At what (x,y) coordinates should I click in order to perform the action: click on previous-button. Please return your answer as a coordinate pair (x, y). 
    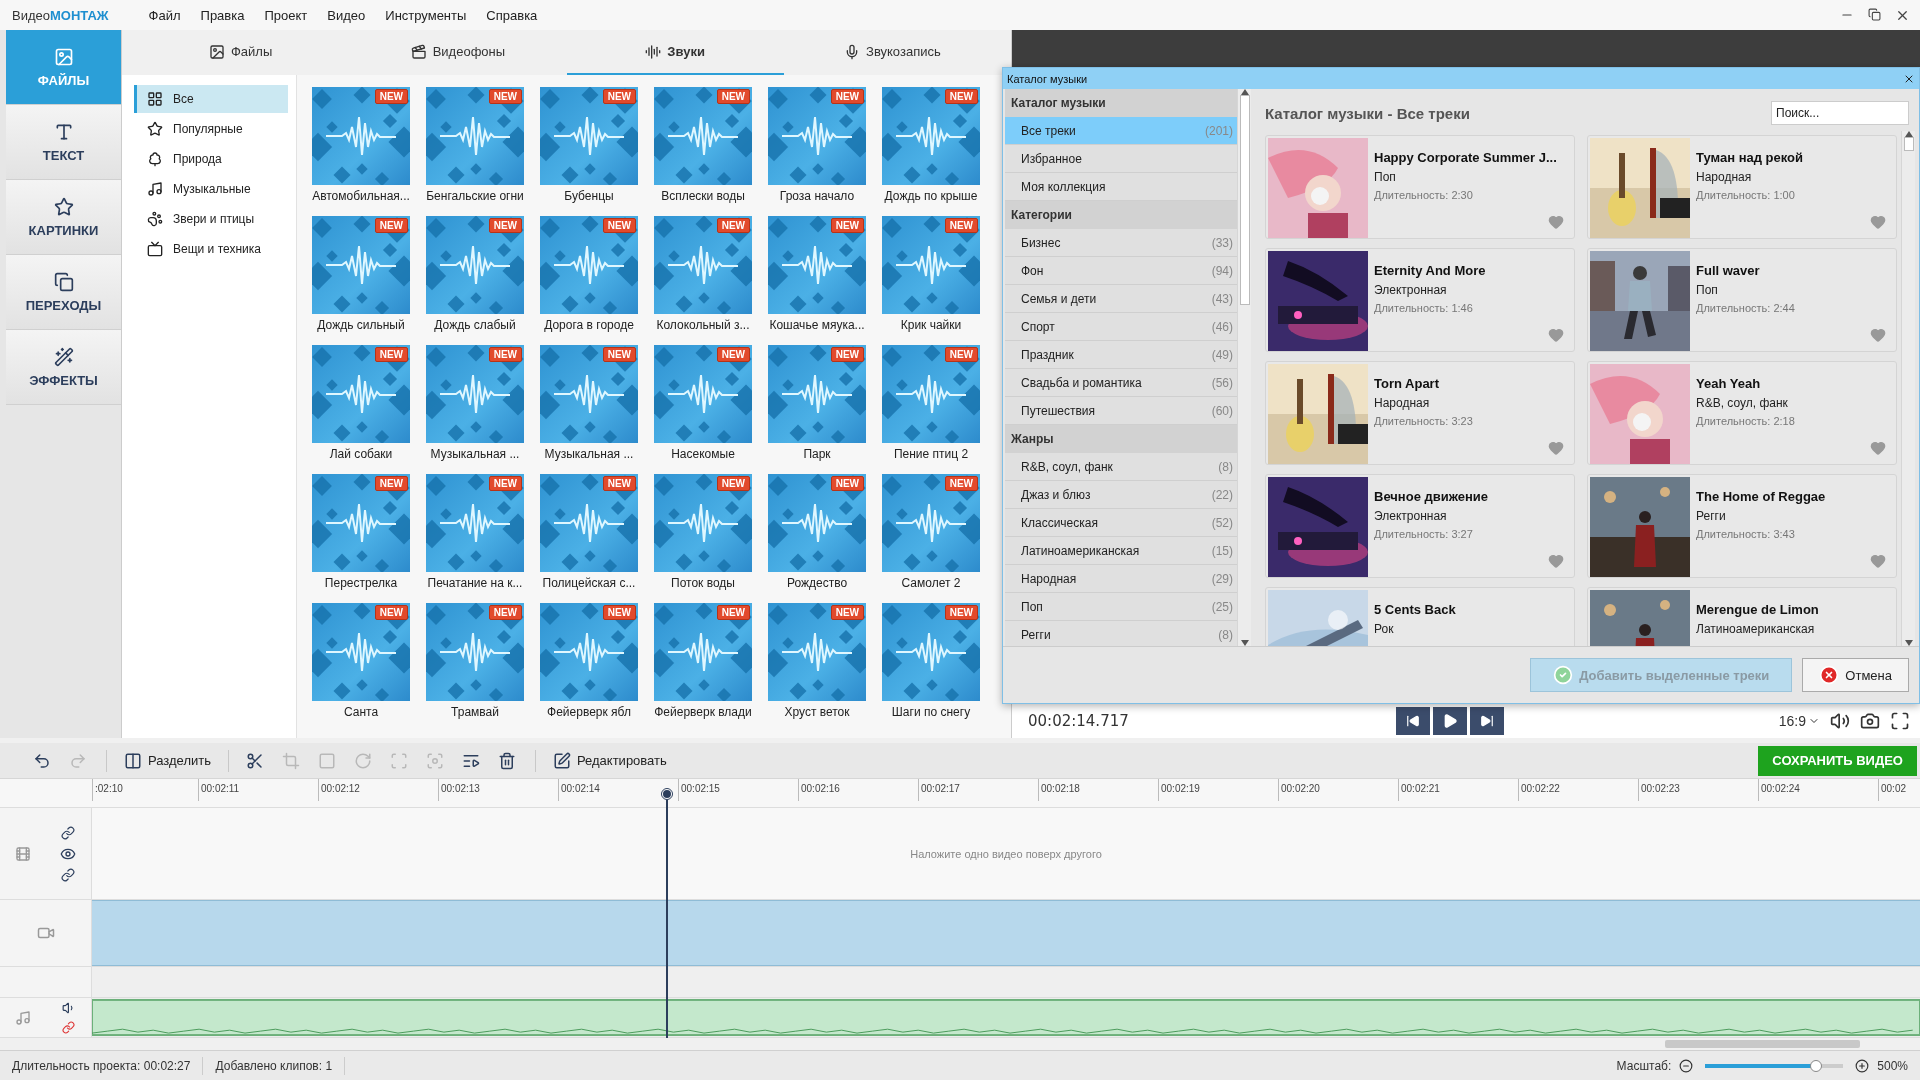
    Looking at the image, I should click on (1413, 721).